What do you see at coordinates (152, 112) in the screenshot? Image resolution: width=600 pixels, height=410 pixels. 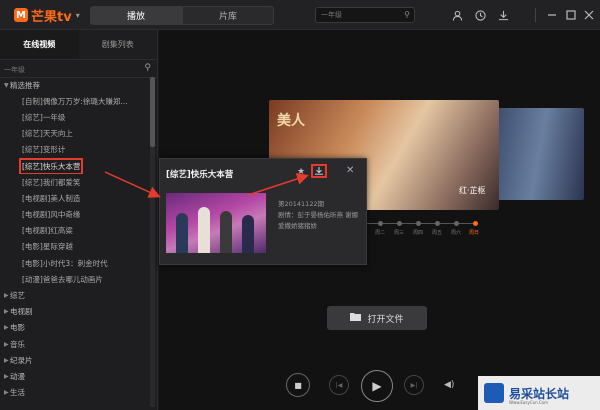 I see `scrollbar-thumb` at bounding box center [152, 112].